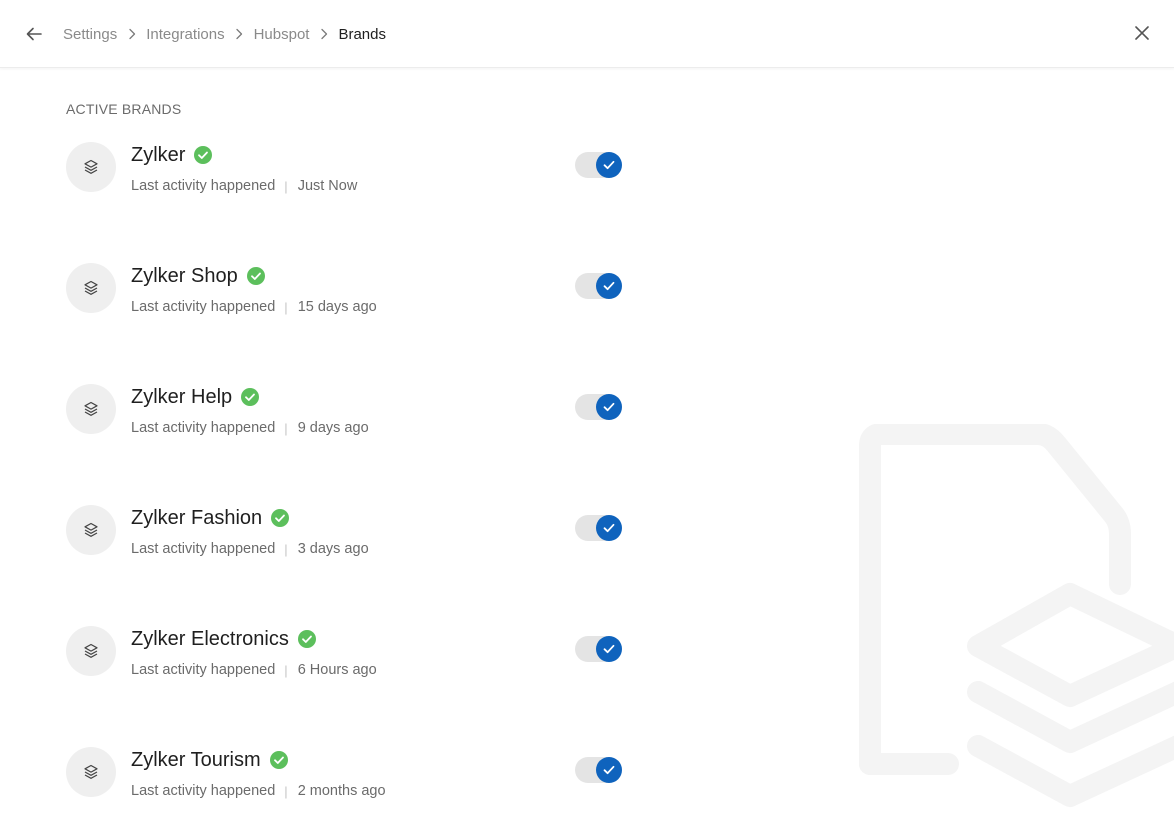 The height and width of the screenshot is (829, 1174). I want to click on last-activity-time: Just Now, so click(327, 186).